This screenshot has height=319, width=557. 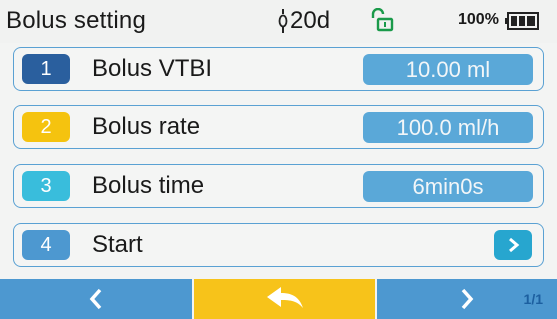 I want to click on row-label: Bolus rate, so click(x=146, y=126).